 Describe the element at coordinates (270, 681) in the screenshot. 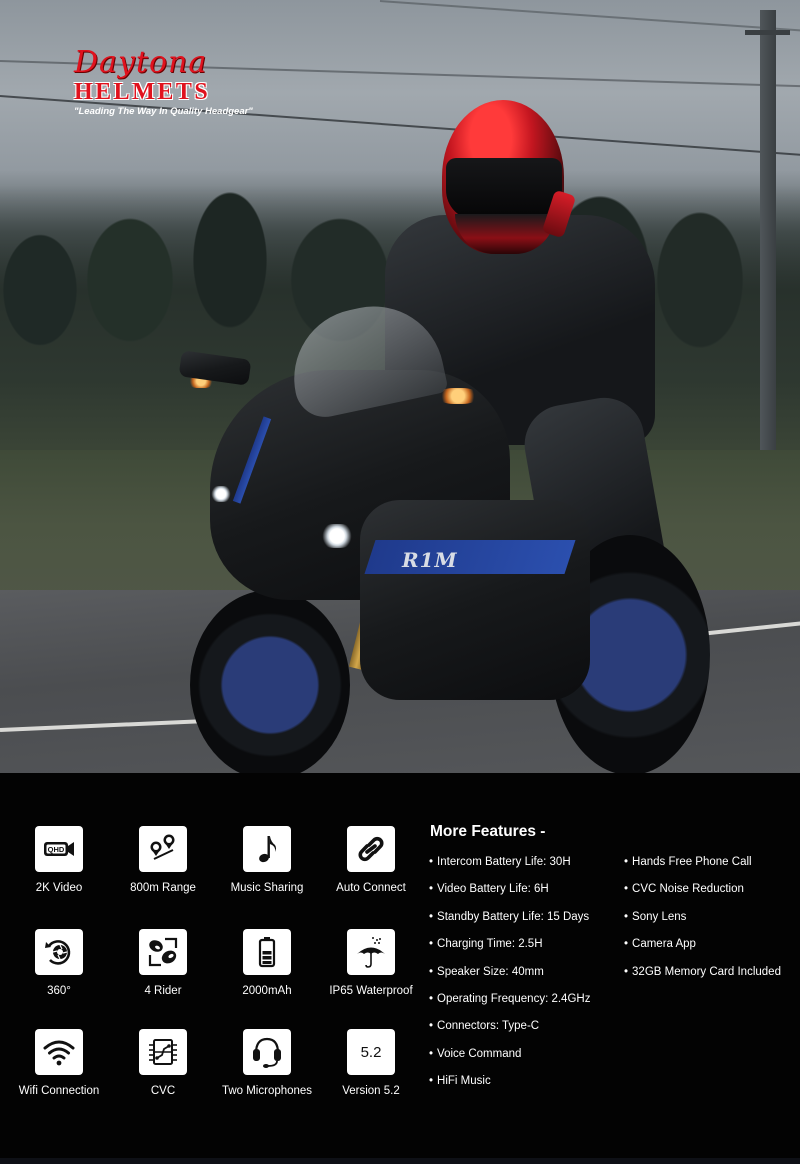

I see `front-wheel` at that location.